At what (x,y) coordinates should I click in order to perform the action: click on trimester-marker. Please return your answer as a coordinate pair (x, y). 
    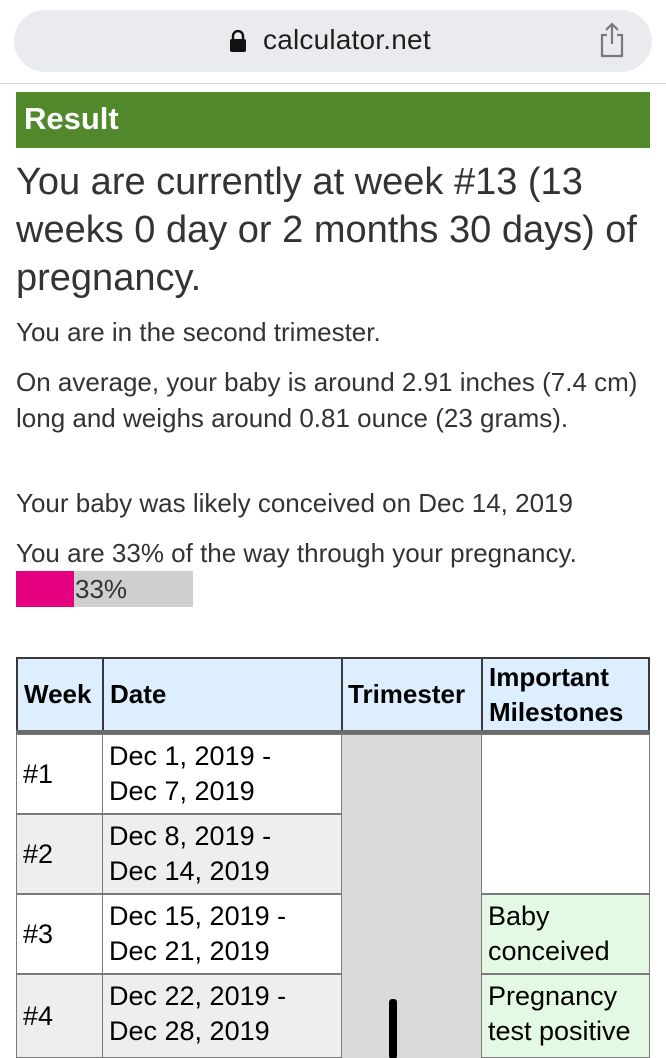
    Looking at the image, I should click on (393, 1028).